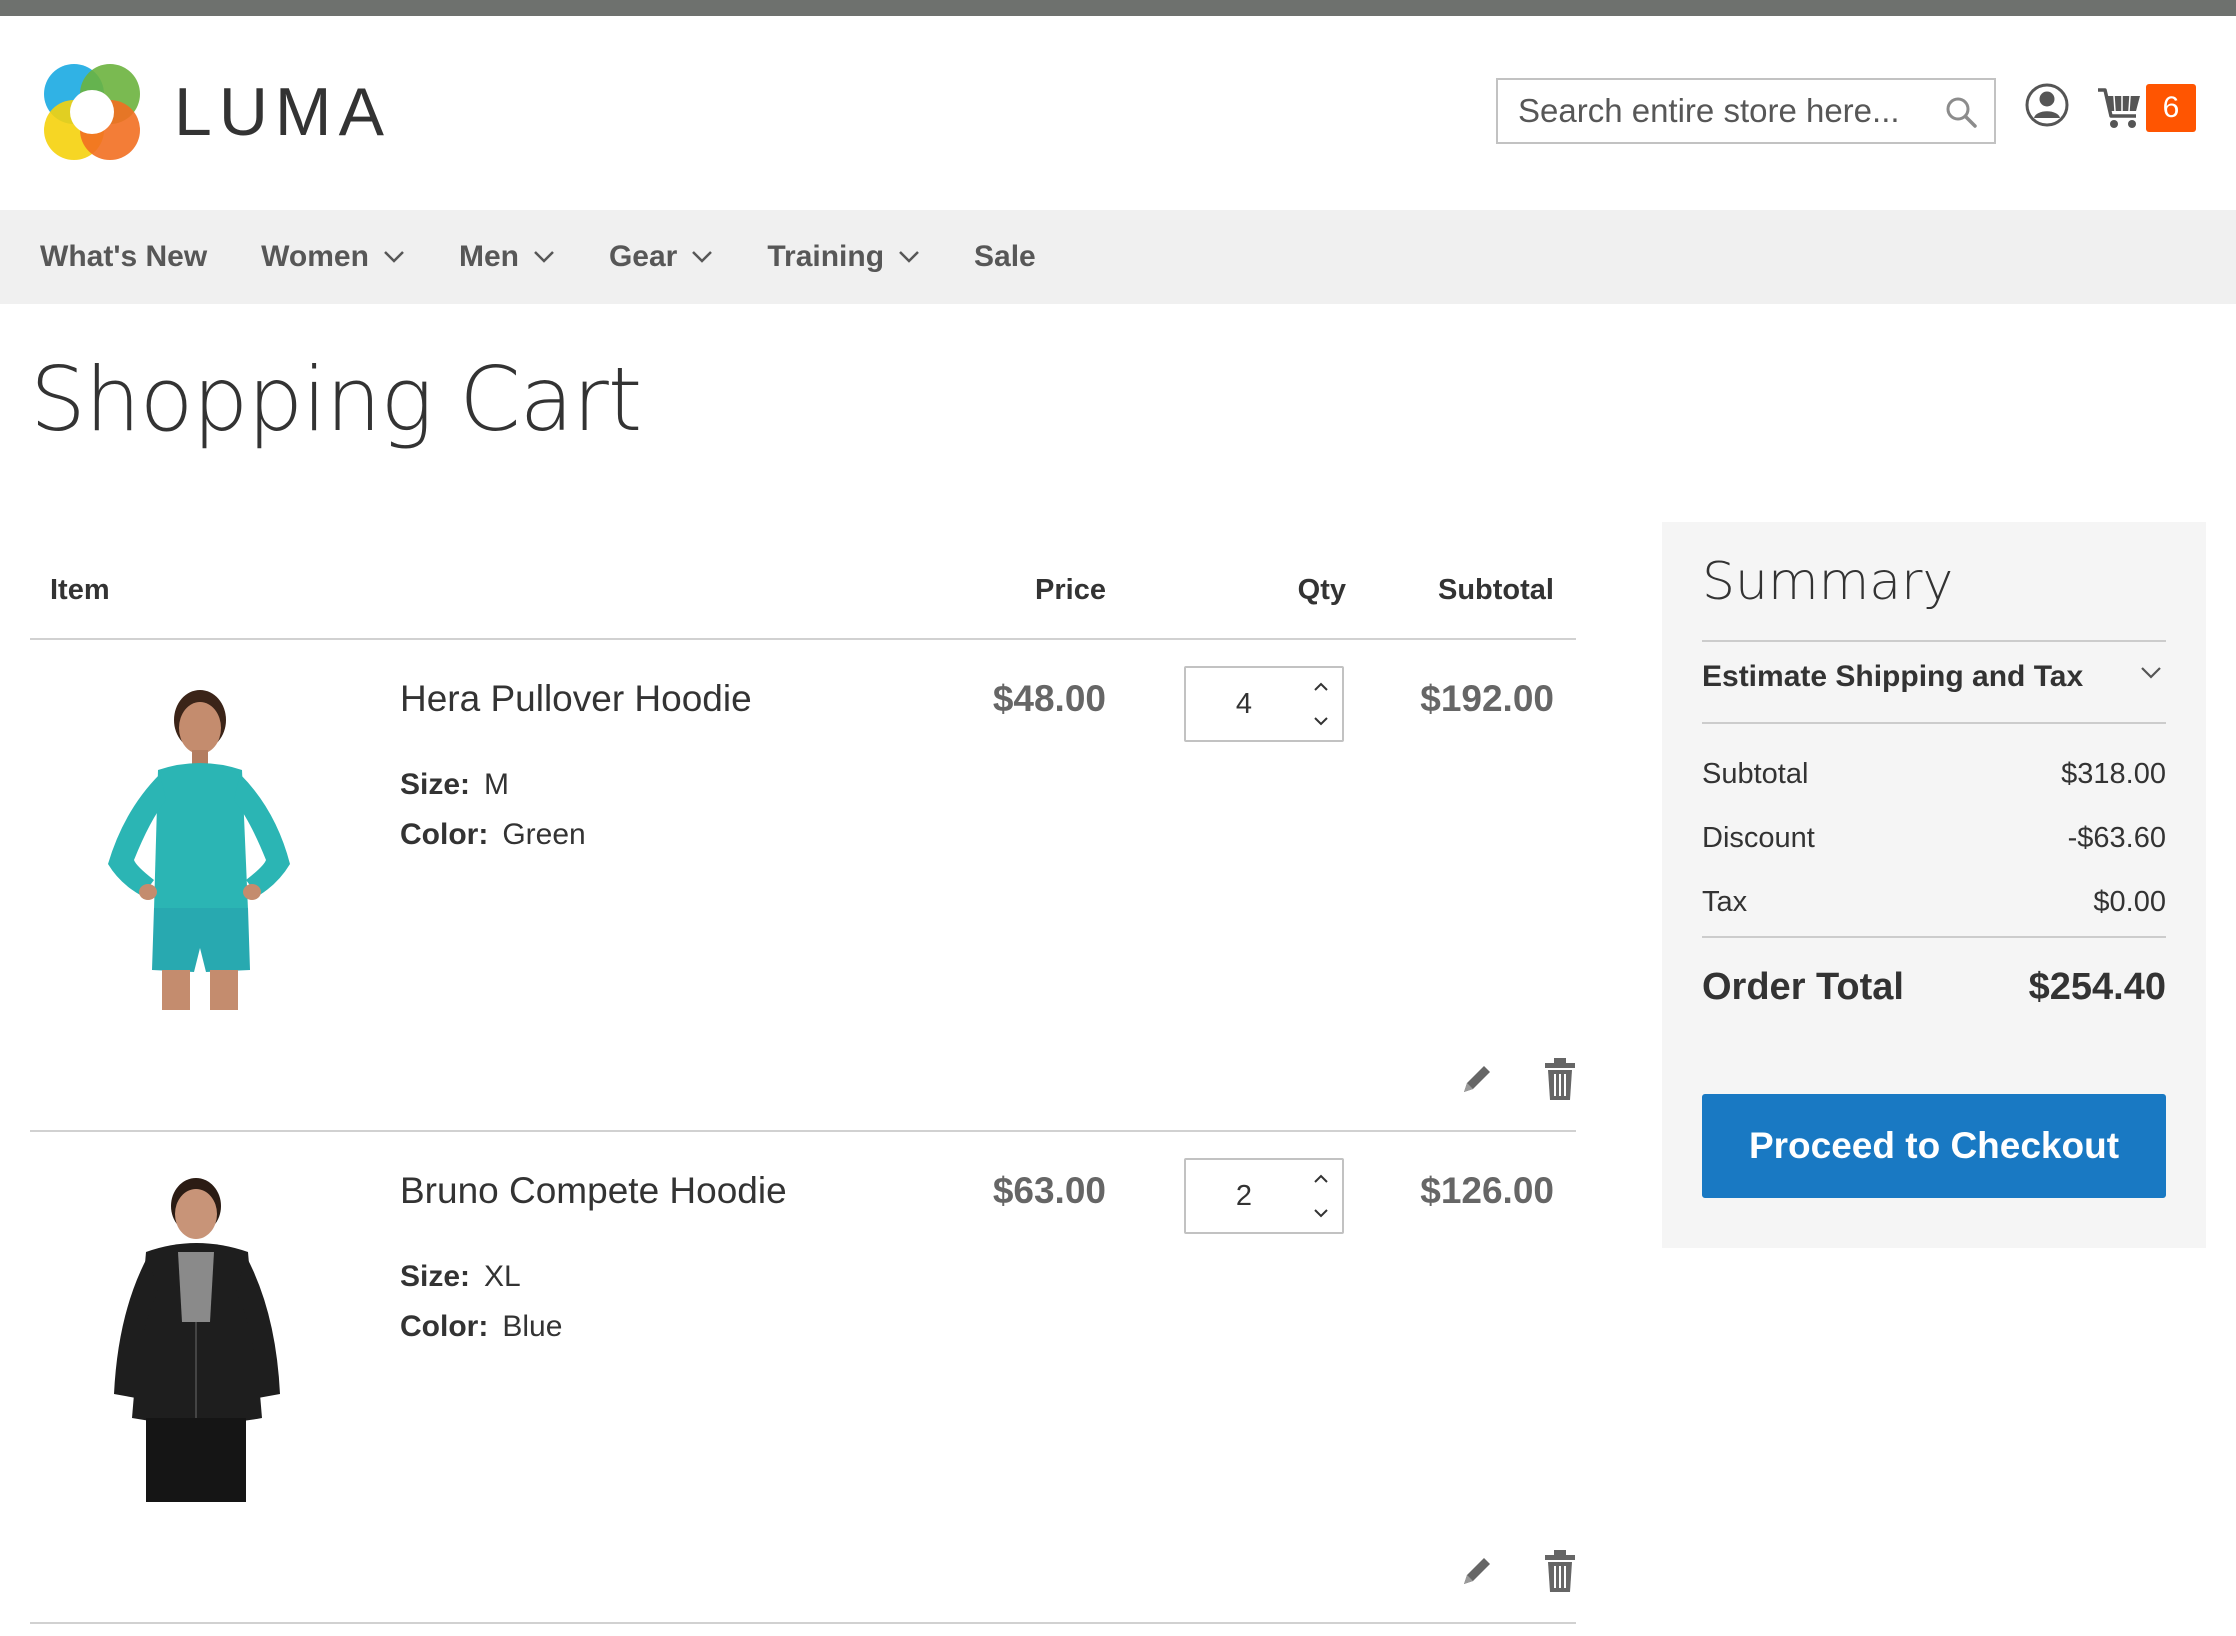 The image size is (2236, 1636). What do you see at coordinates (826, 256) in the screenshot?
I see `nav-item-label: Training` at bounding box center [826, 256].